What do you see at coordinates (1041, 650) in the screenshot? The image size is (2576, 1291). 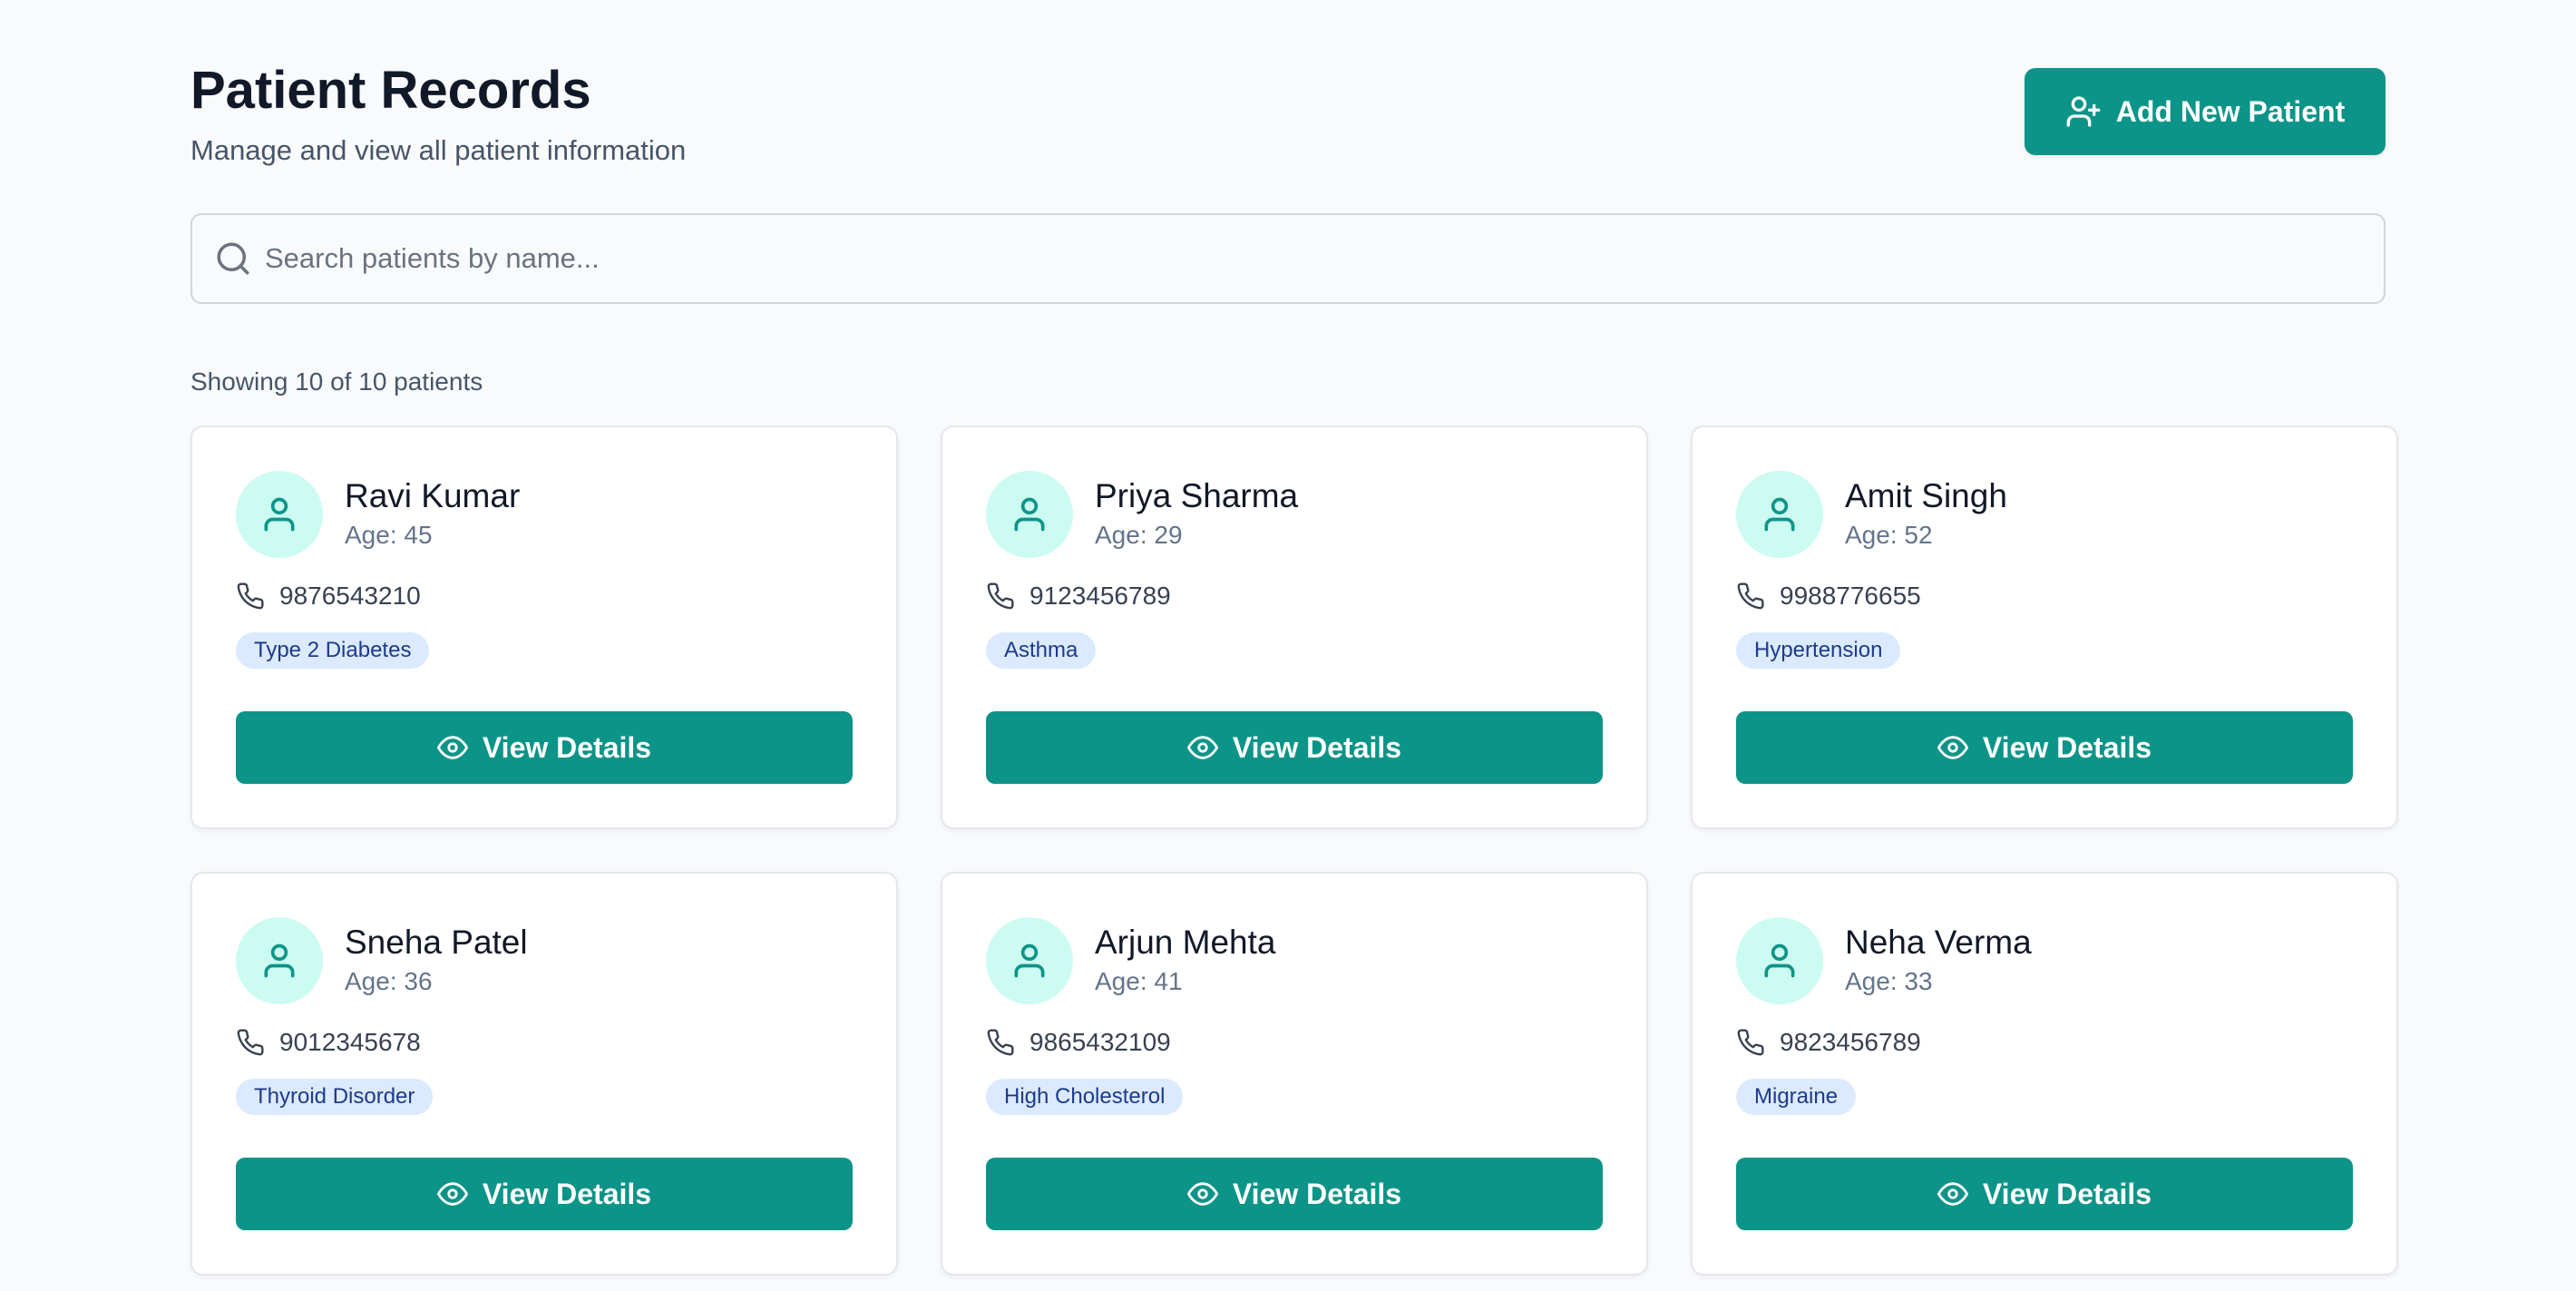 I see `condition-badge: Asthma` at bounding box center [1041, 650].